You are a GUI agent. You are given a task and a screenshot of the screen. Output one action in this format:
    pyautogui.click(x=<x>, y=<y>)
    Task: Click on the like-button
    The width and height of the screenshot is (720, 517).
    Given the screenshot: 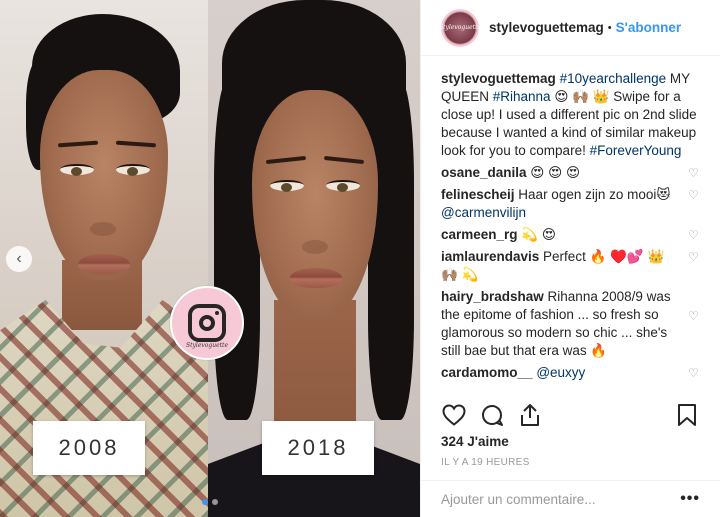 What is the action you would take?
    pyautogui.click(x=454, y=415)
    